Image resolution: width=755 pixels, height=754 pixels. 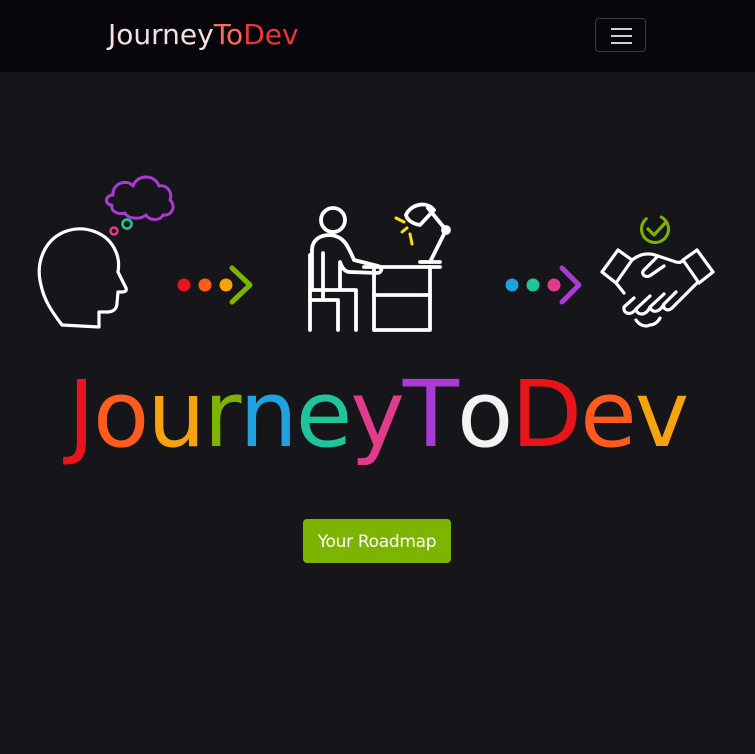 I want to click on brand-part-dev: Dev, so click(x=271, y=34).